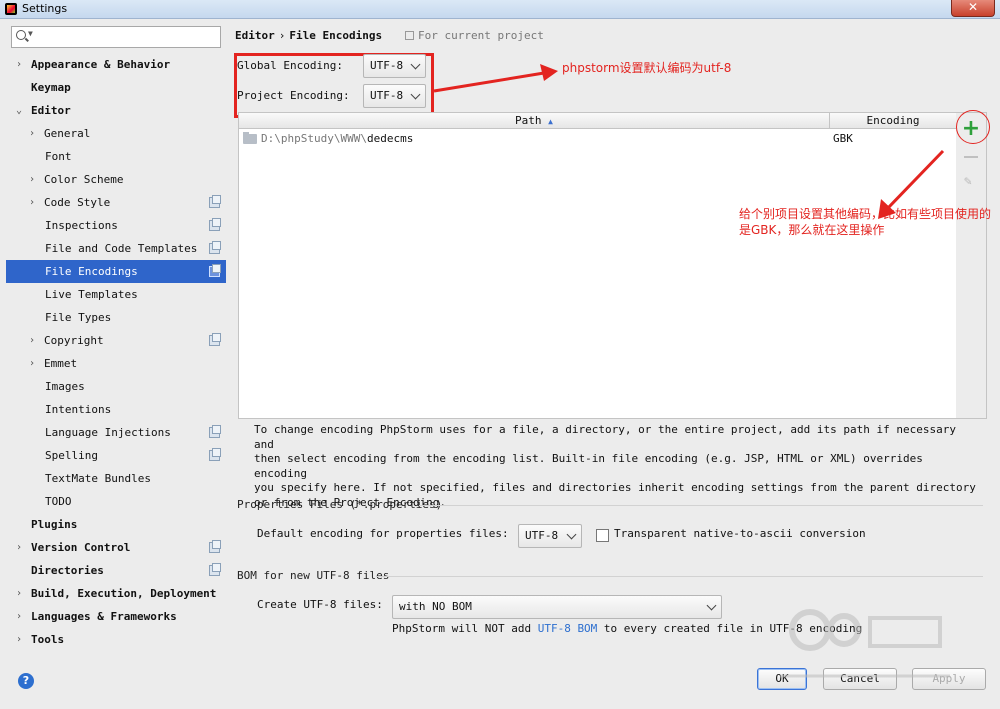  I want to click on sidebar-item-plugins: Plugins, so click(116, 524).